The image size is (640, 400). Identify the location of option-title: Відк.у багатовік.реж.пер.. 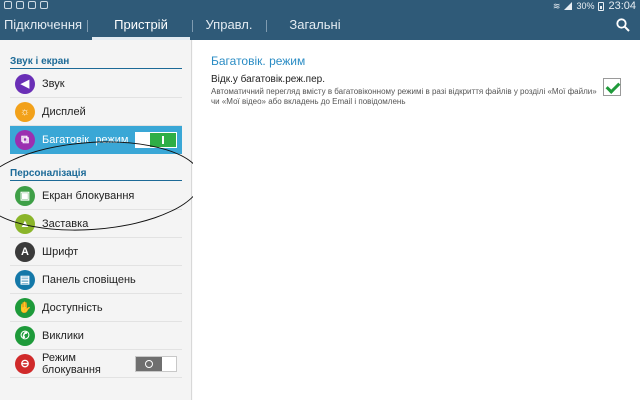
(268, 79).